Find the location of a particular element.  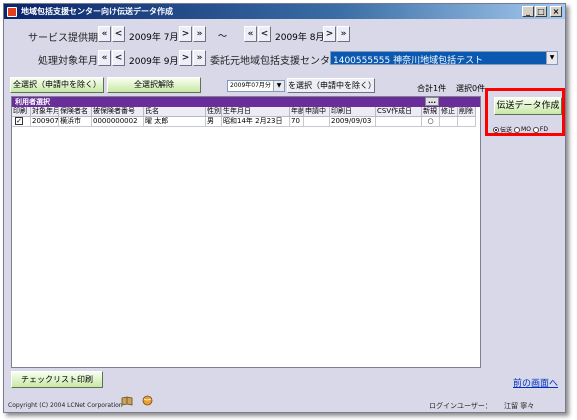

cell-modify is located at coordinates (449, 122).